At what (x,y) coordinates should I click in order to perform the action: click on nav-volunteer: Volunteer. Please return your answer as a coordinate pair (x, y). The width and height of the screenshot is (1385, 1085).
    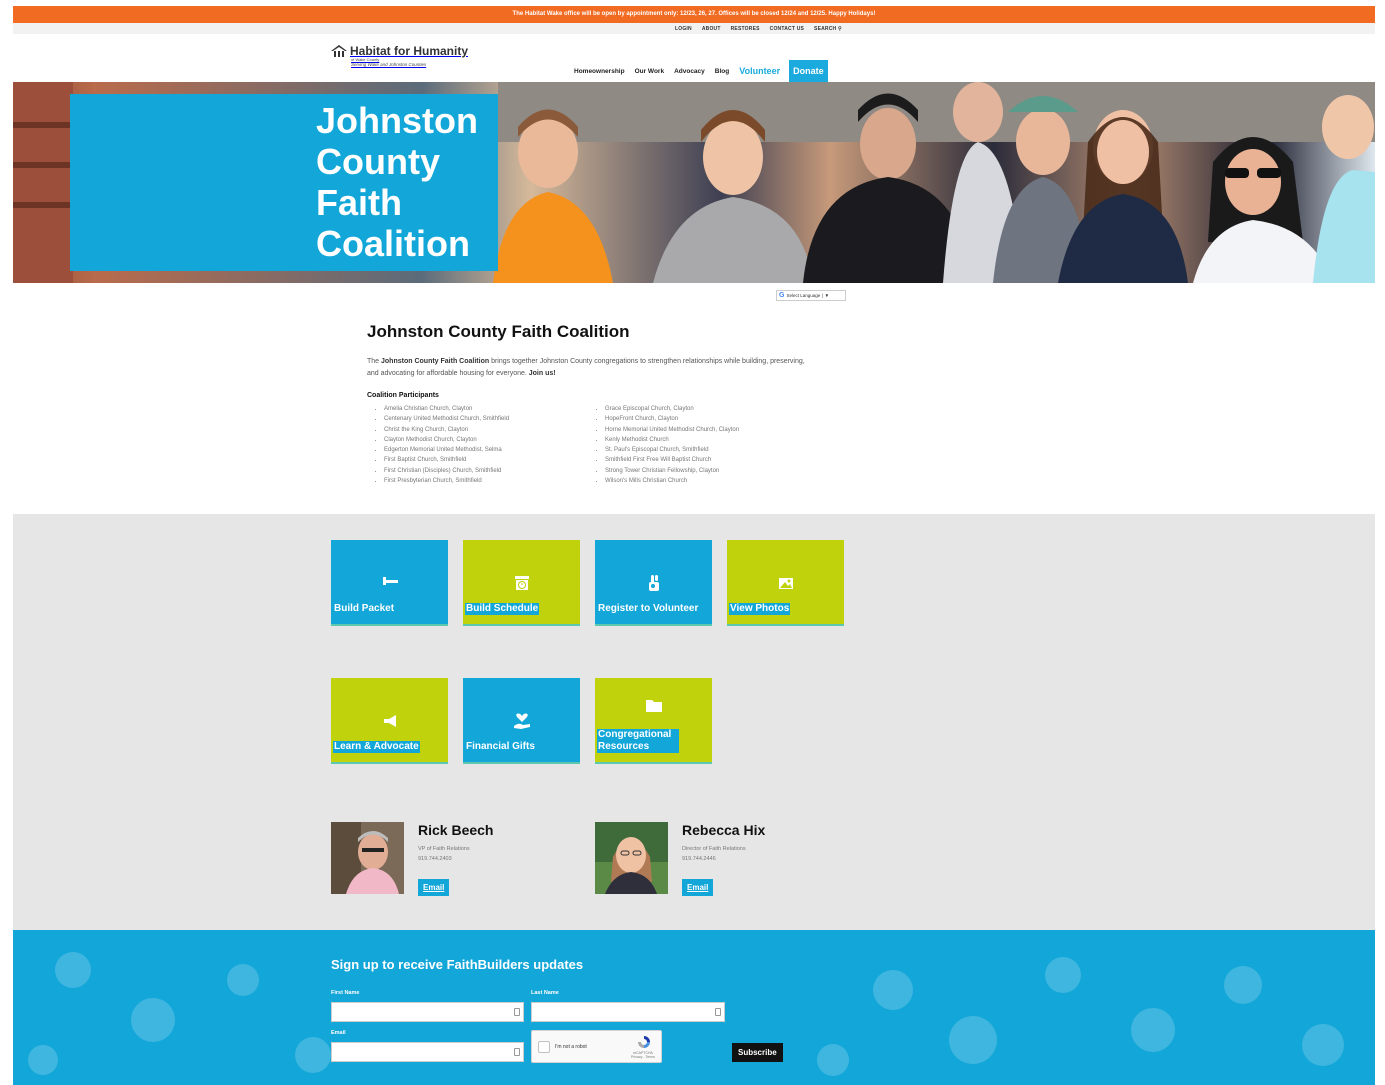
    Looking at the image, I should click on (759, 71).